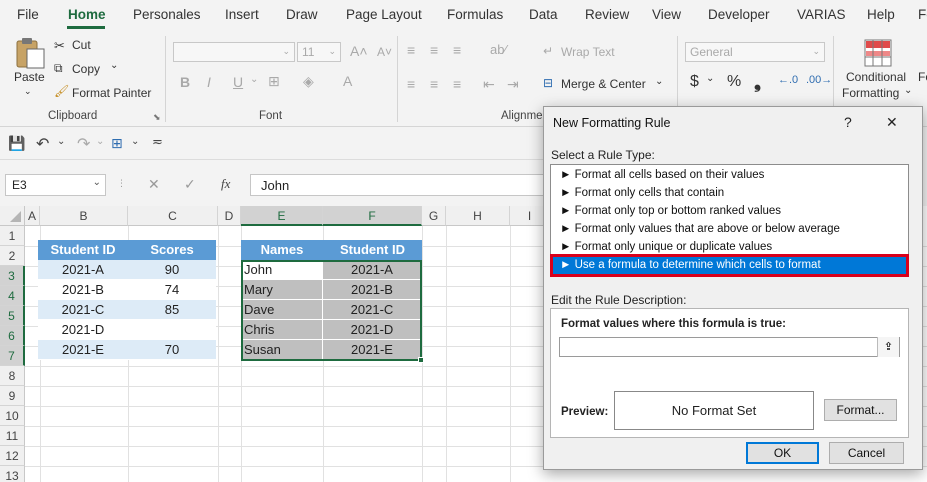 The height and width of the screenshot is (482, 927). I want to click on underline-button: U, so click(238, 82).